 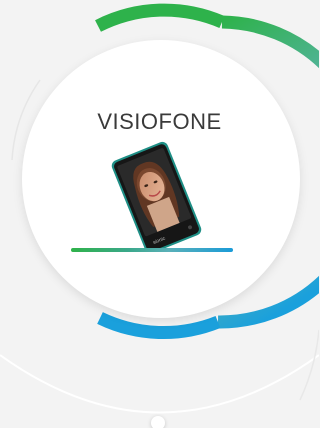 What do you see at coordinates (156, 195) in the screenshot?
I see `smartphone-icon: sionic` at bounding box center [156, 195].